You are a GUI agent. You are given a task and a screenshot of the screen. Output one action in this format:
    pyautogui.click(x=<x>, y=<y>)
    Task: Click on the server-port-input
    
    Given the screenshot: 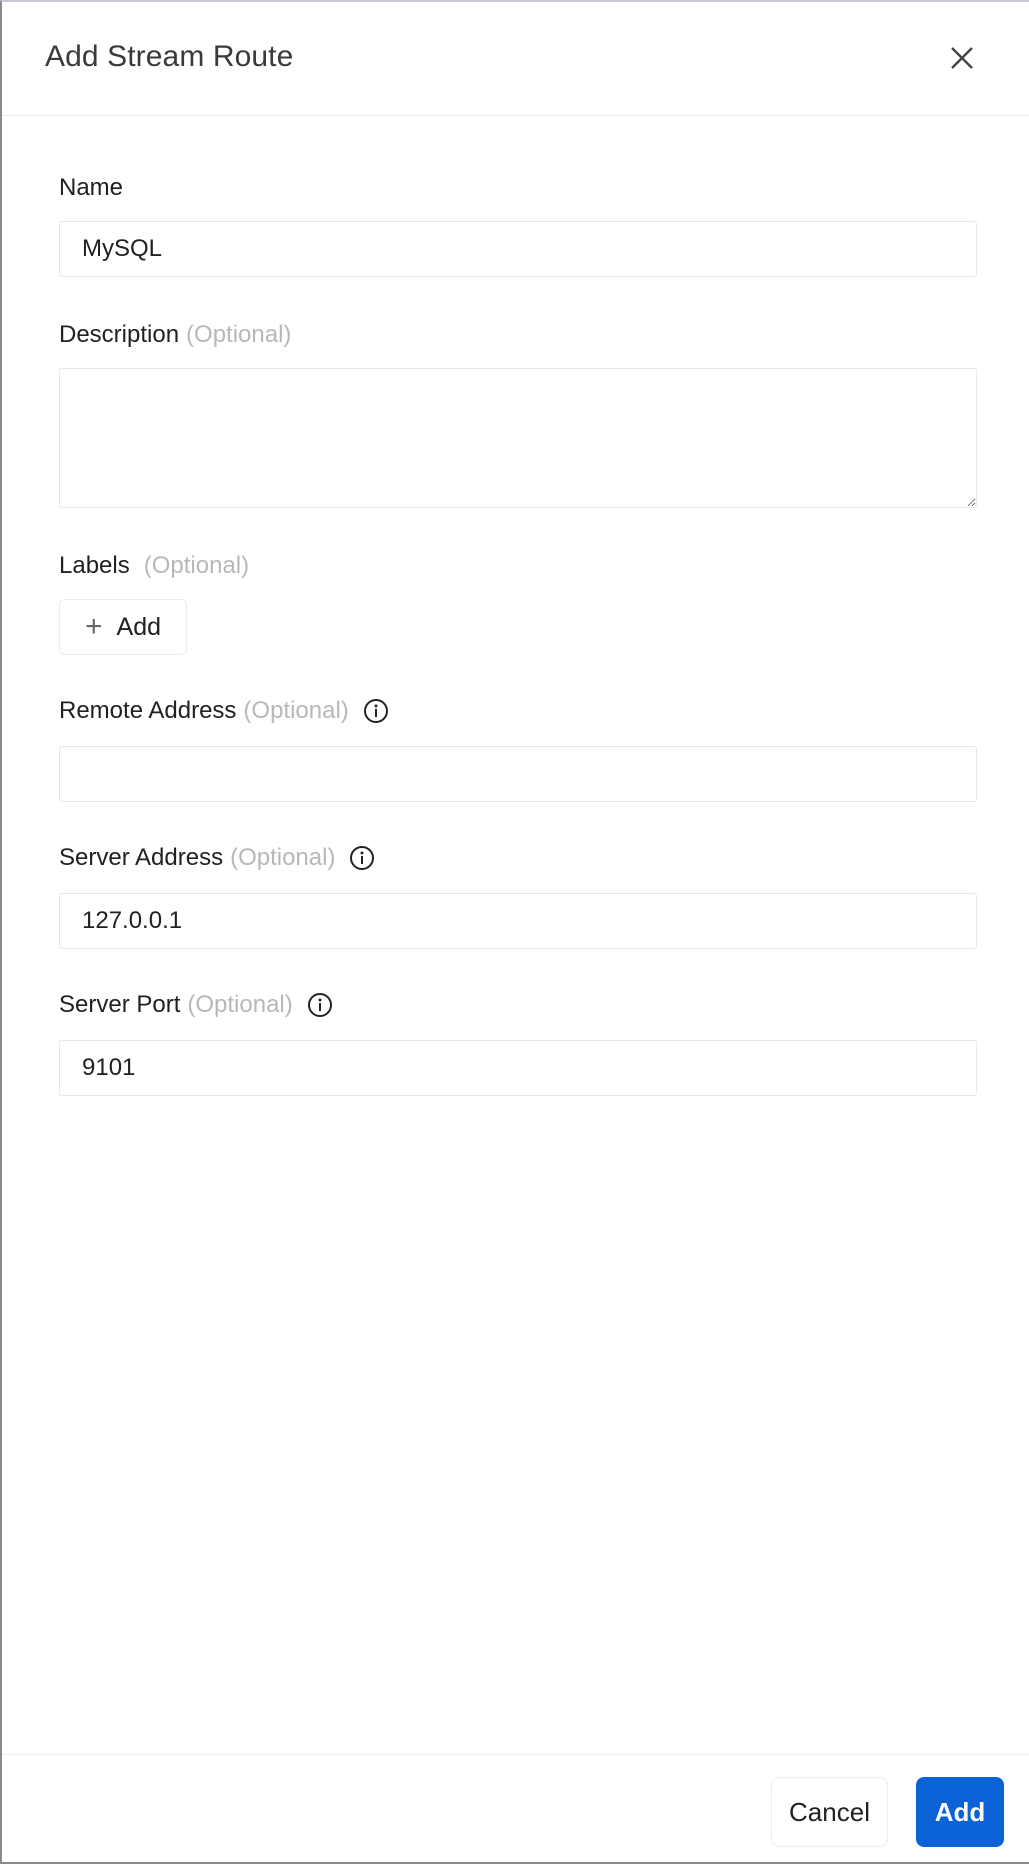 What is the action you would take?
    pyautogui.click(x=518, y=1068)
    